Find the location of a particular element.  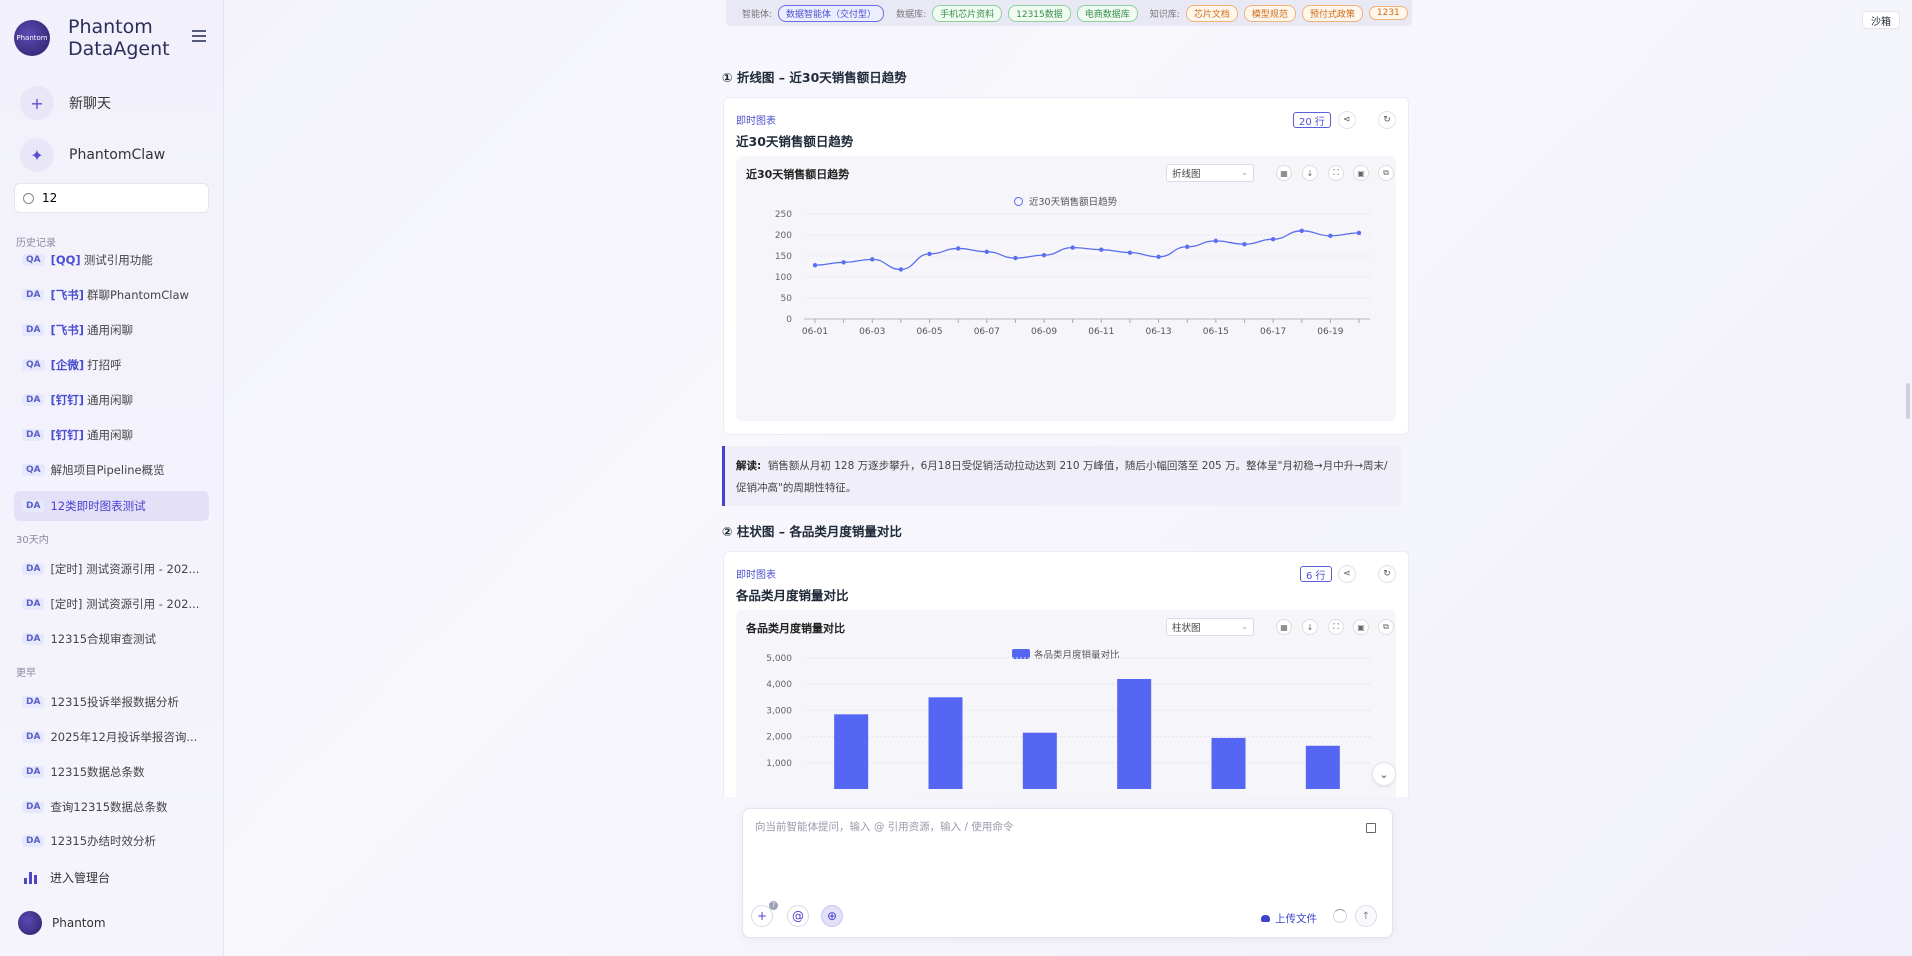

y-tick-label: 50 is located at coordinates (787, 299).